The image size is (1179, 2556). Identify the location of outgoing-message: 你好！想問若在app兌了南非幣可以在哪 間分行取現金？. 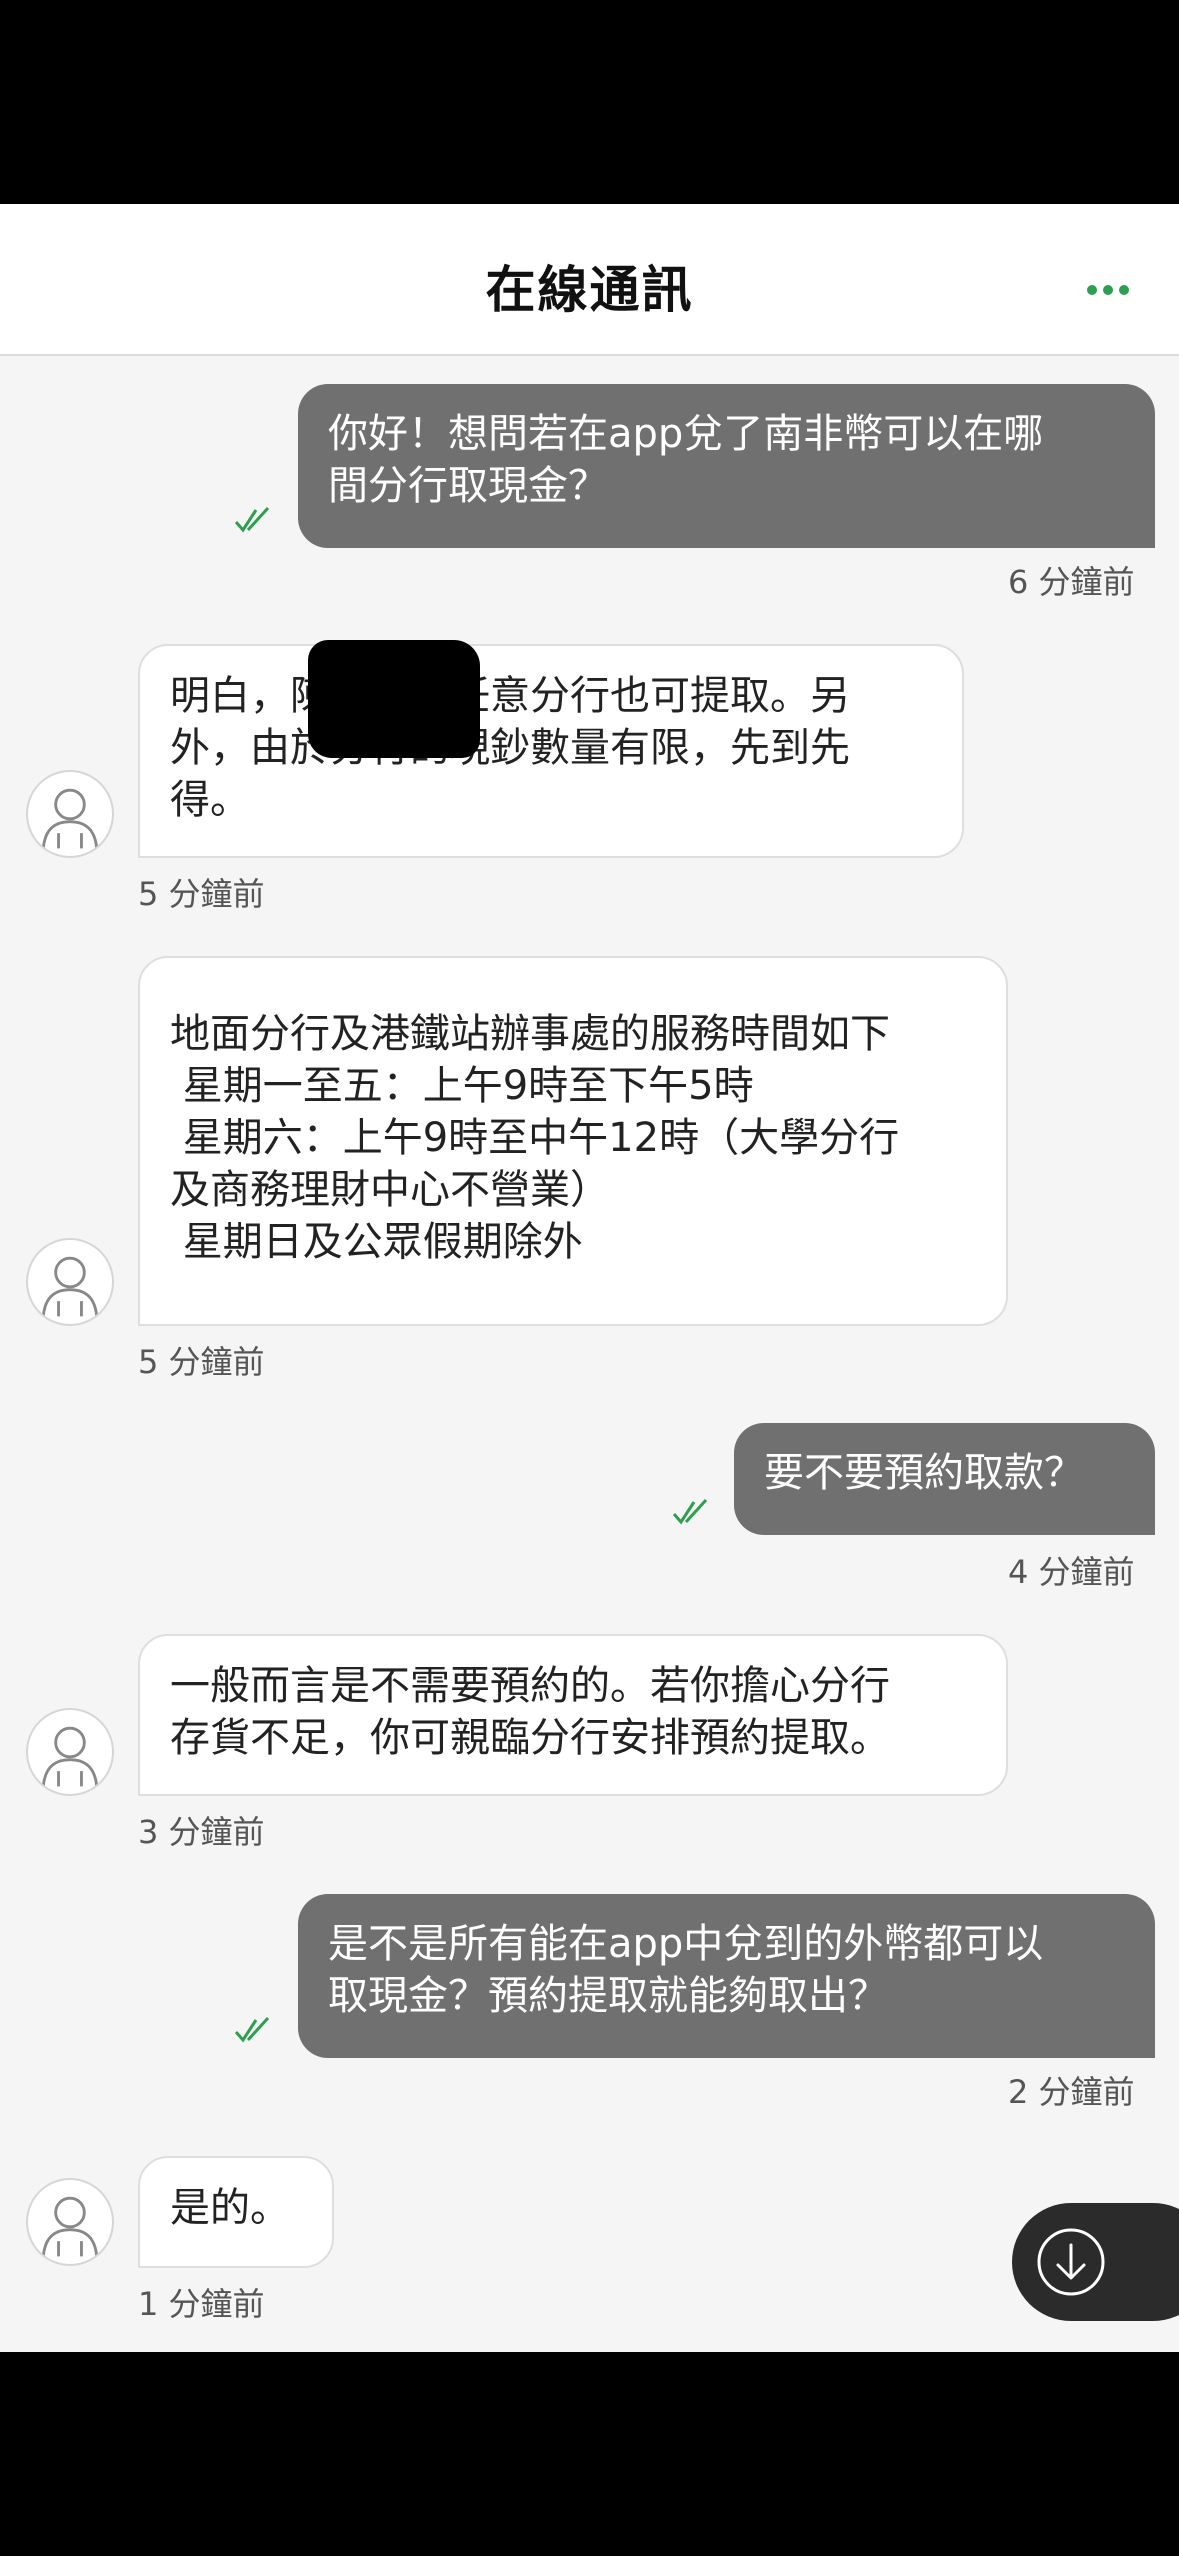
(726, 466).